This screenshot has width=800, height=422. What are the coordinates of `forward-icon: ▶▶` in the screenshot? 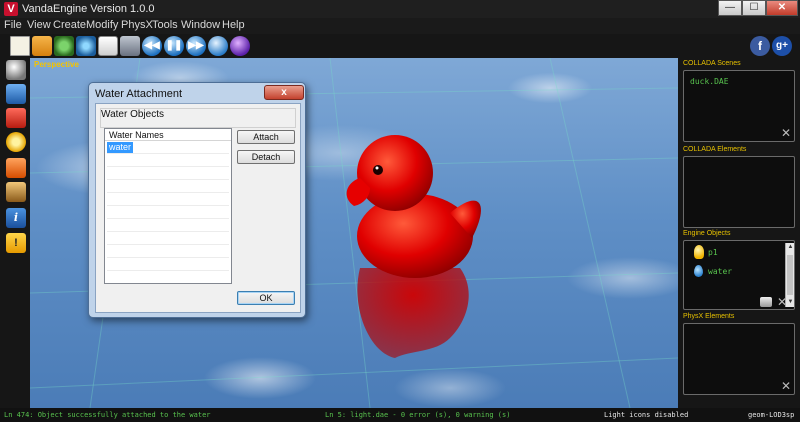 It's located at (196, 46).